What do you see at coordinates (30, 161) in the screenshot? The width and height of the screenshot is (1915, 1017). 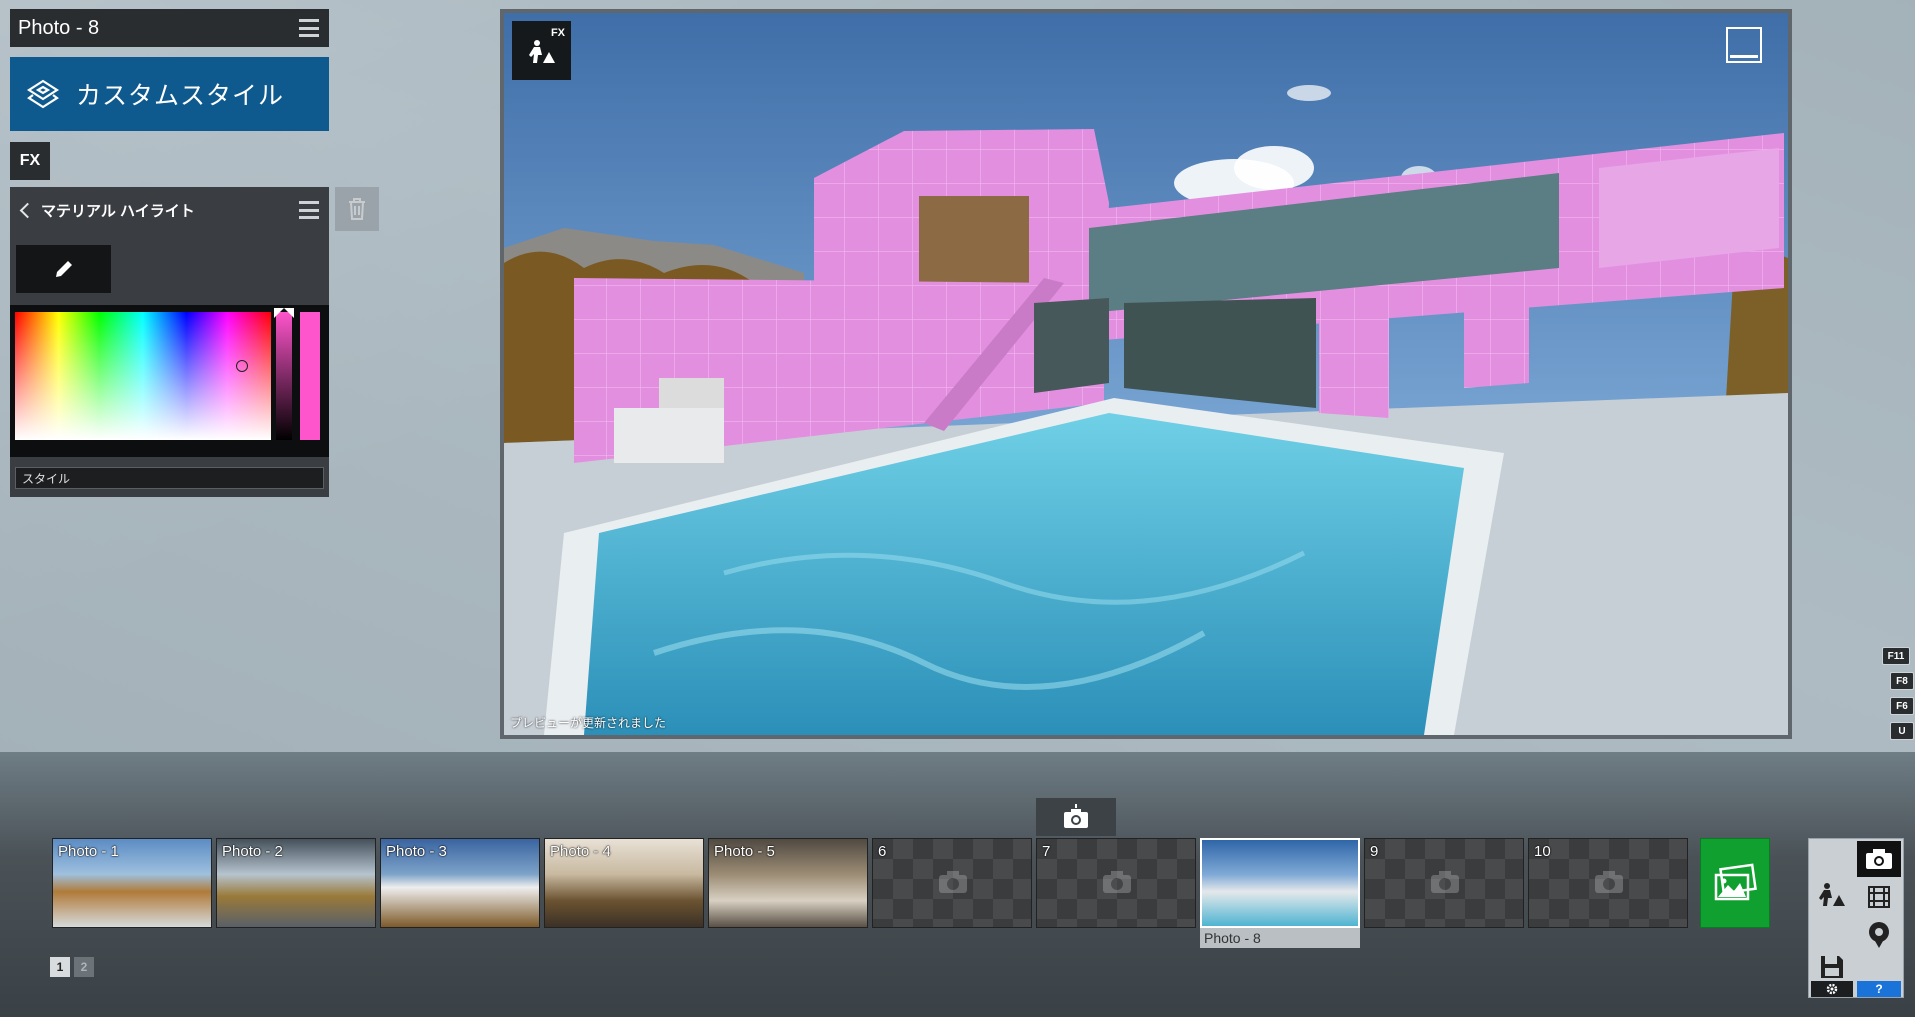 I see `fx-button: FX` at bounding box center [30, 161].